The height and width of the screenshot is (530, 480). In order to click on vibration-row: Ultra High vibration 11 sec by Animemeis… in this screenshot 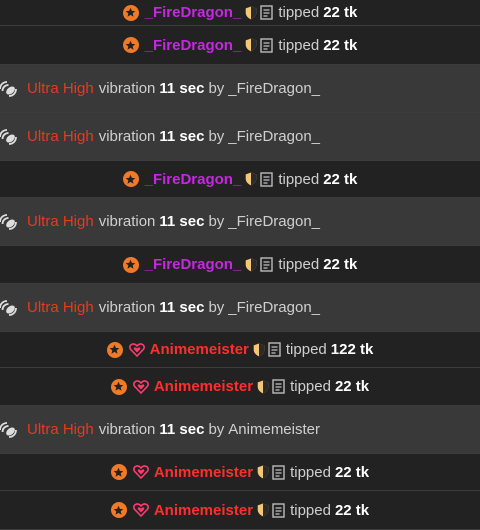, I will do `click(240, 430)`.